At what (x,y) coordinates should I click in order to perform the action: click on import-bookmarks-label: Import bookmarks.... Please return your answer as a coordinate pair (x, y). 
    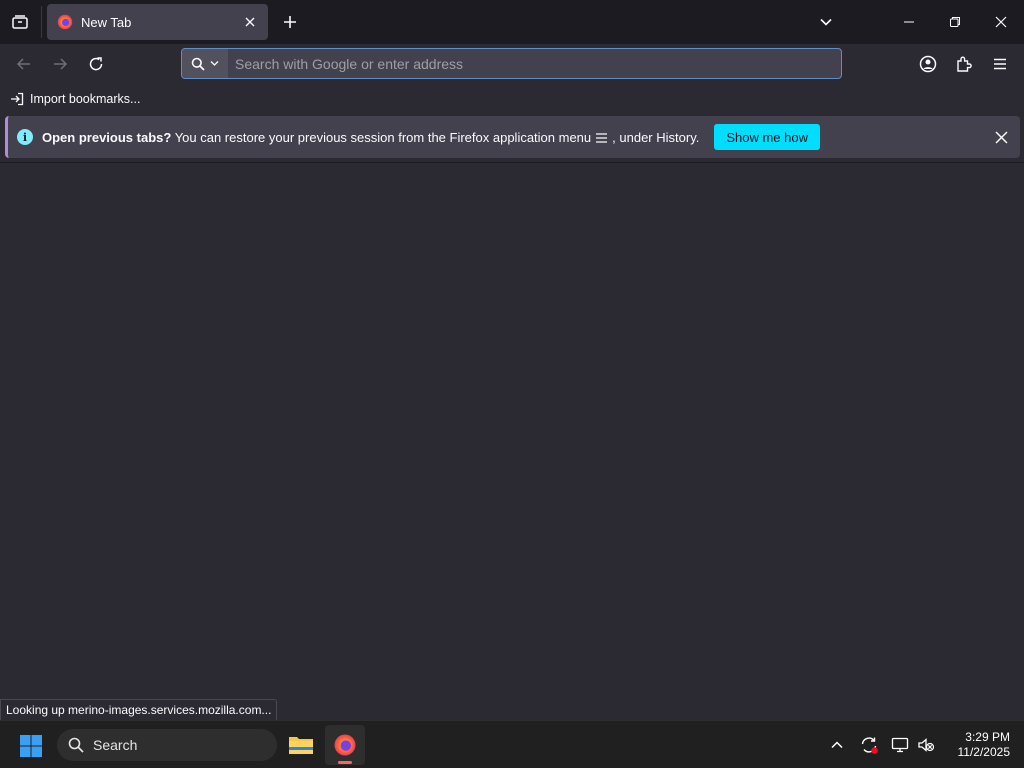
    Looking at the image, I should click on (85, 99).